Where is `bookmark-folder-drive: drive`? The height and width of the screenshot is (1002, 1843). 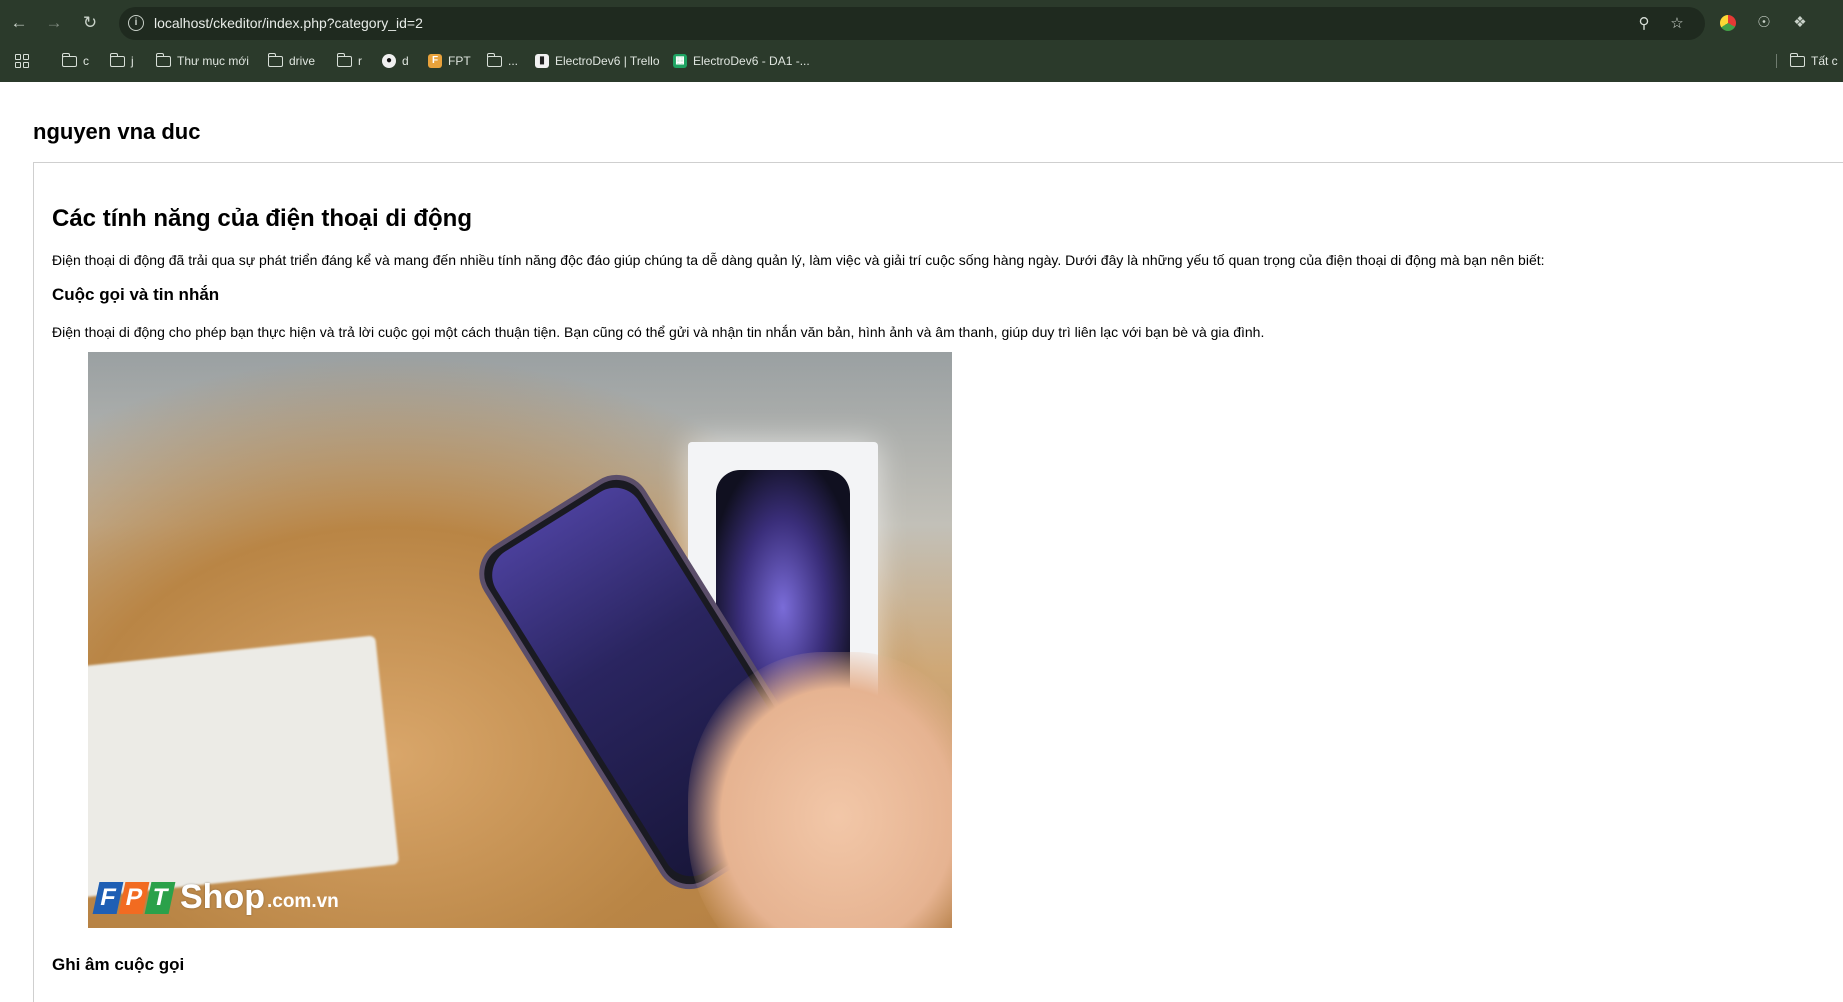 bookmark-folder-drive: drive is located at coordinates (291, 61).